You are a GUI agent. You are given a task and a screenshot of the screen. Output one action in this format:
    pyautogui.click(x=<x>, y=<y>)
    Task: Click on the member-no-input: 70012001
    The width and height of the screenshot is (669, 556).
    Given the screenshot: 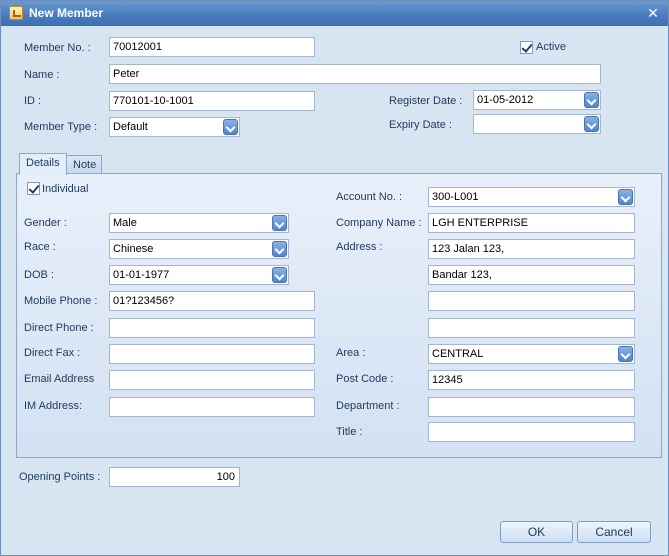 What is the action you would take?
    pyautogui.click(x=212, y=47)
    